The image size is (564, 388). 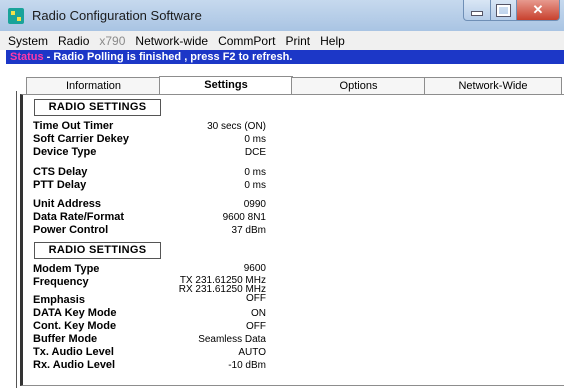 I want to click on value-device-type: DCE, so click(x=255, y=152).